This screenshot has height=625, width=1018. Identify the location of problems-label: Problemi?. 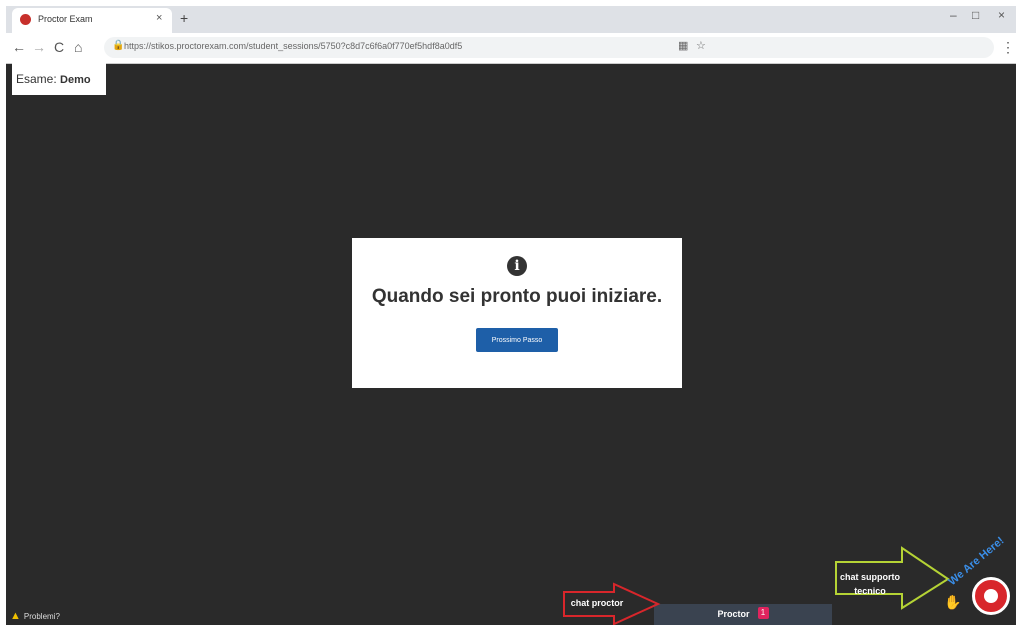
(41, 616).